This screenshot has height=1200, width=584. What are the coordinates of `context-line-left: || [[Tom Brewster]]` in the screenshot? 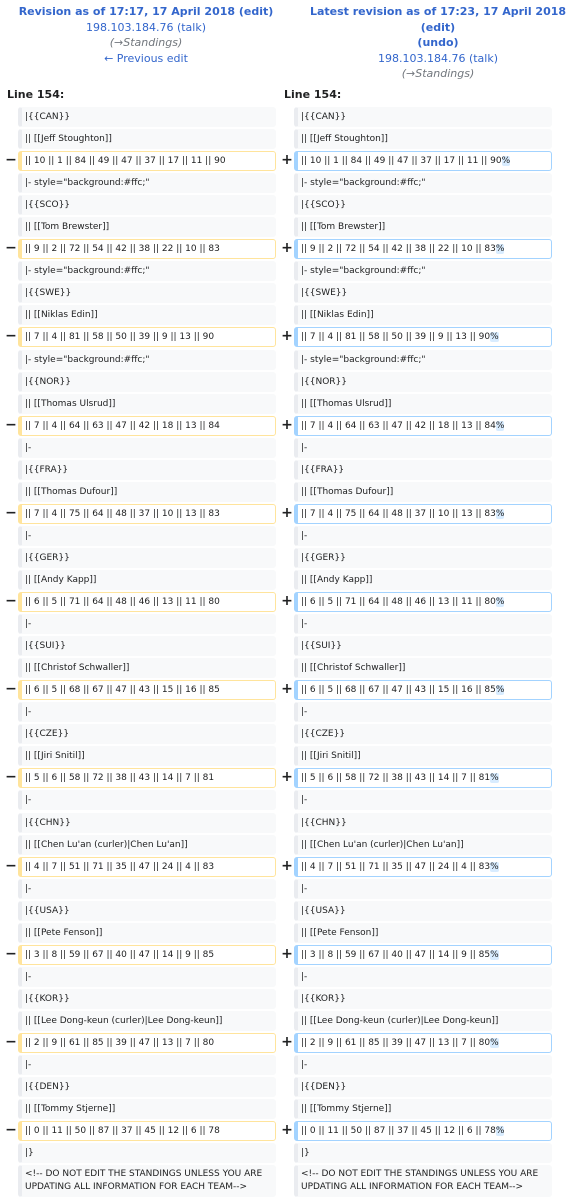 It's located at (147, 227).